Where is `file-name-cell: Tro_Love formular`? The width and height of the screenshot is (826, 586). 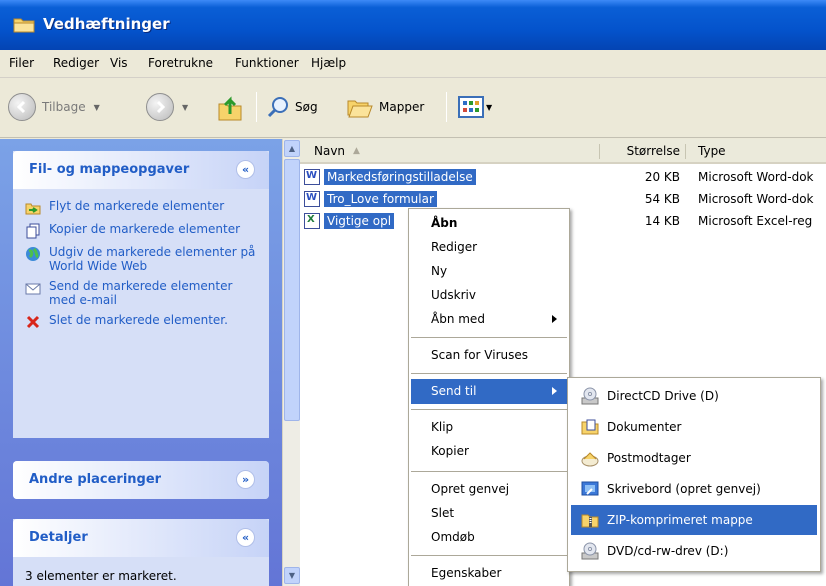 file-name-cell: Tro_Love formular is located at coordinates (370, 199).